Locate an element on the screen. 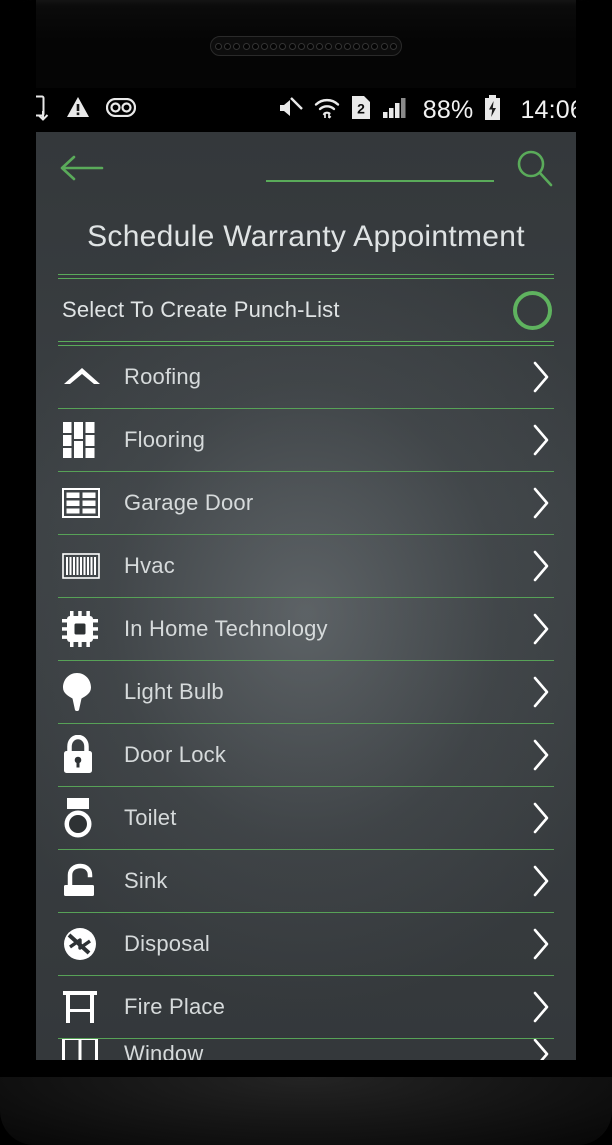 The image size is (612, 1145). list-item-label: Garage Door is located at coordinates (189, 502).